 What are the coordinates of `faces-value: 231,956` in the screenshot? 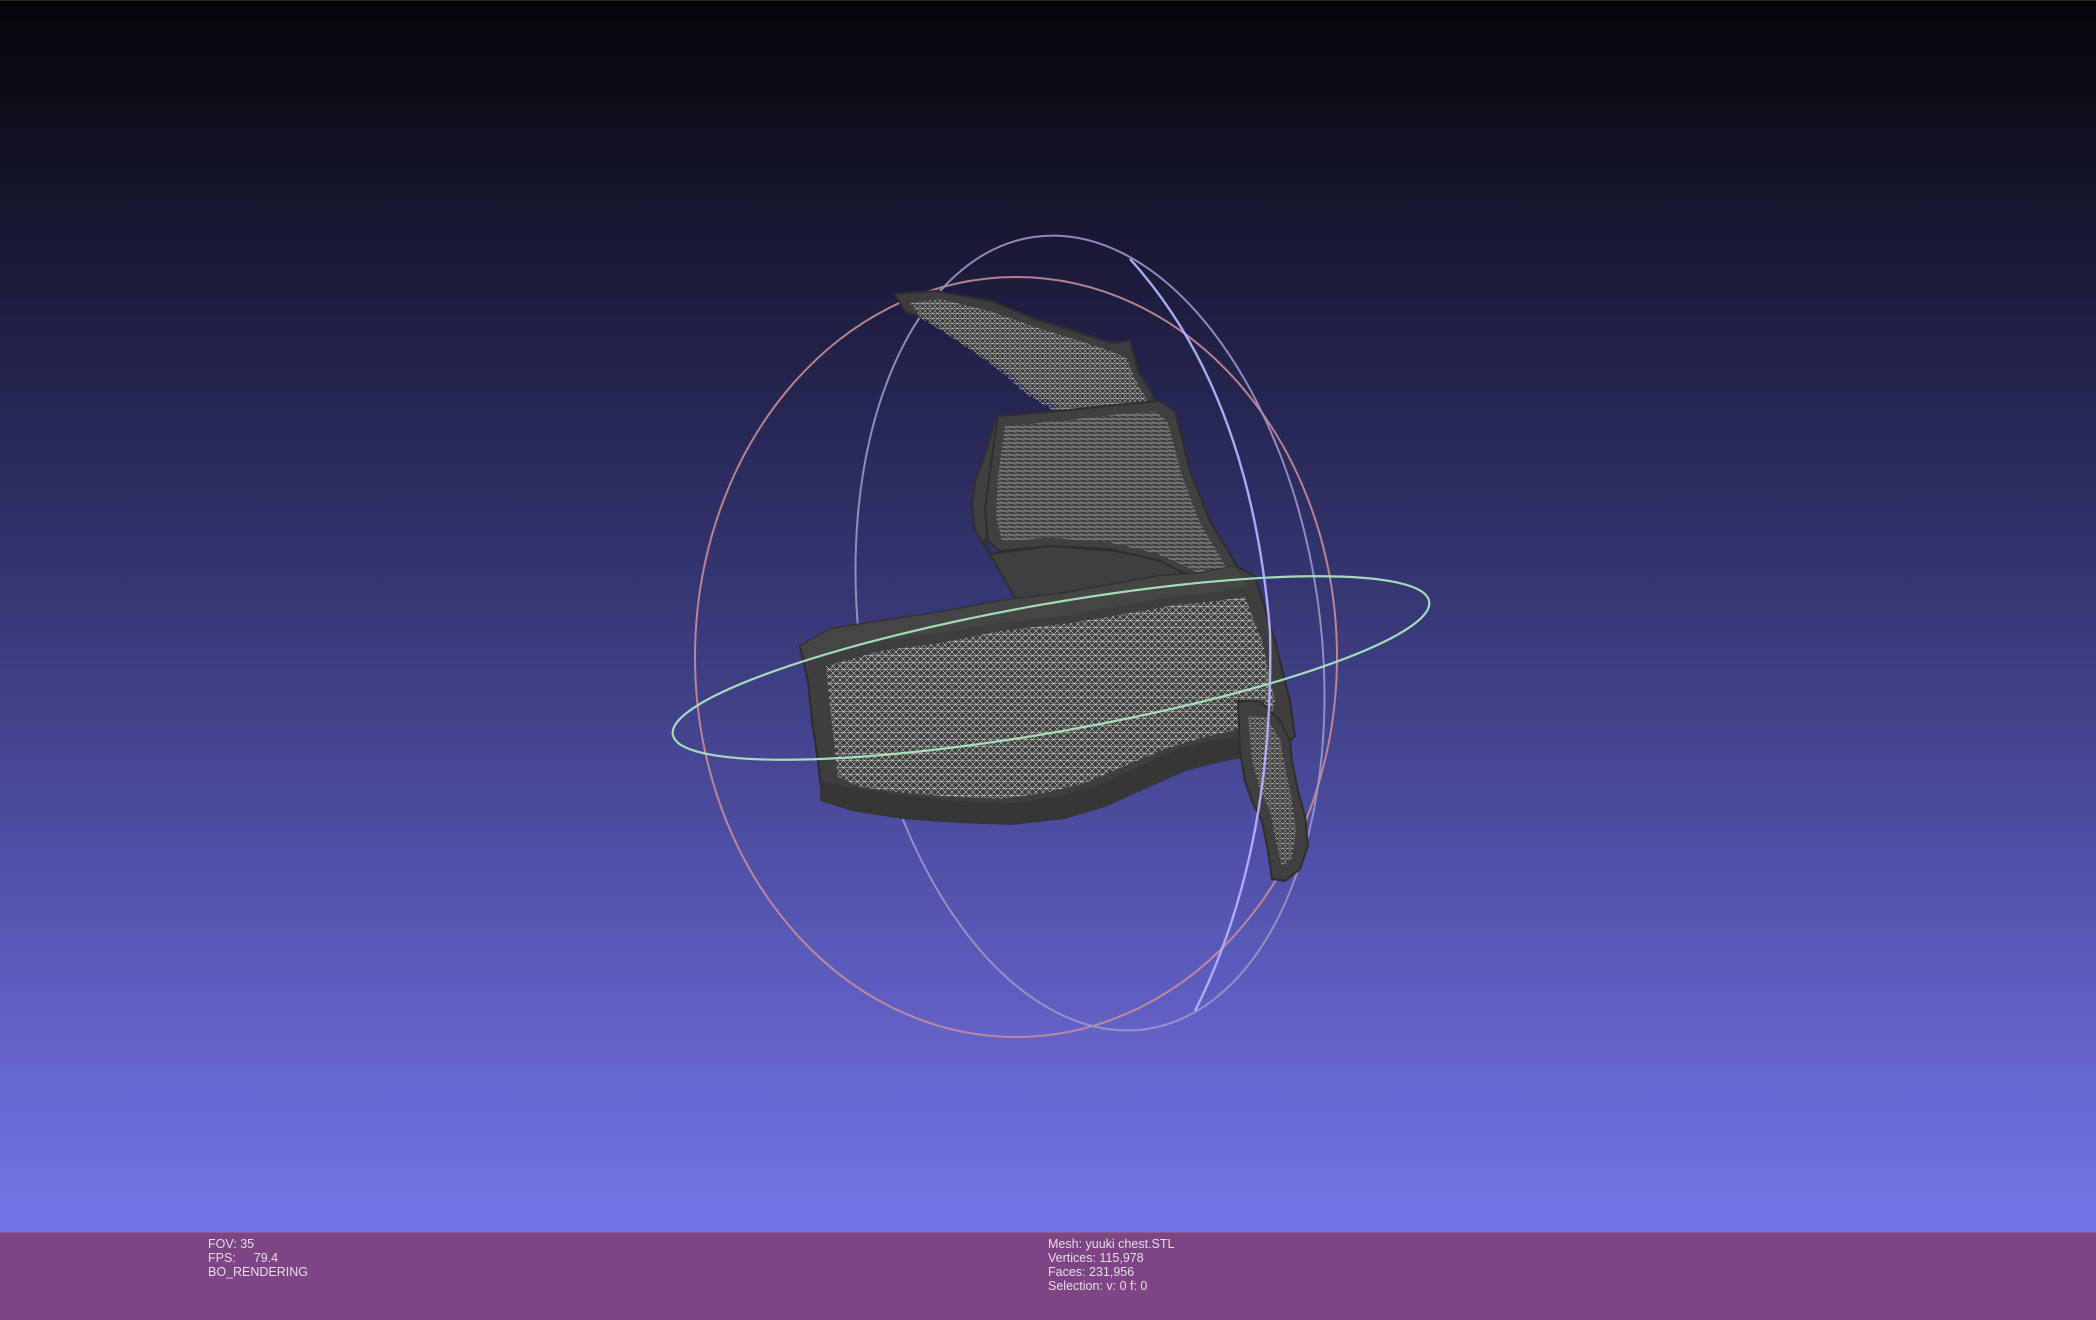 It's located at (1112, 1272).